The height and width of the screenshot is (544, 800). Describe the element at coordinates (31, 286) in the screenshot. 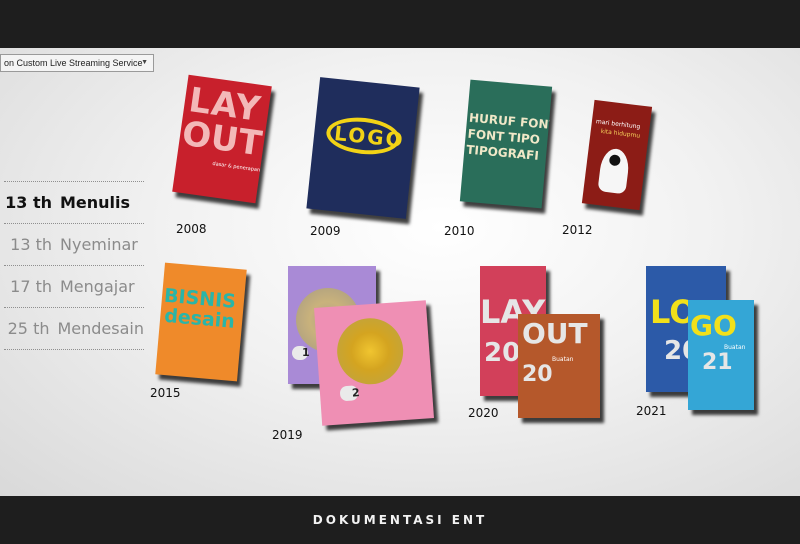

I see `stat-number: 17 th` at that location.